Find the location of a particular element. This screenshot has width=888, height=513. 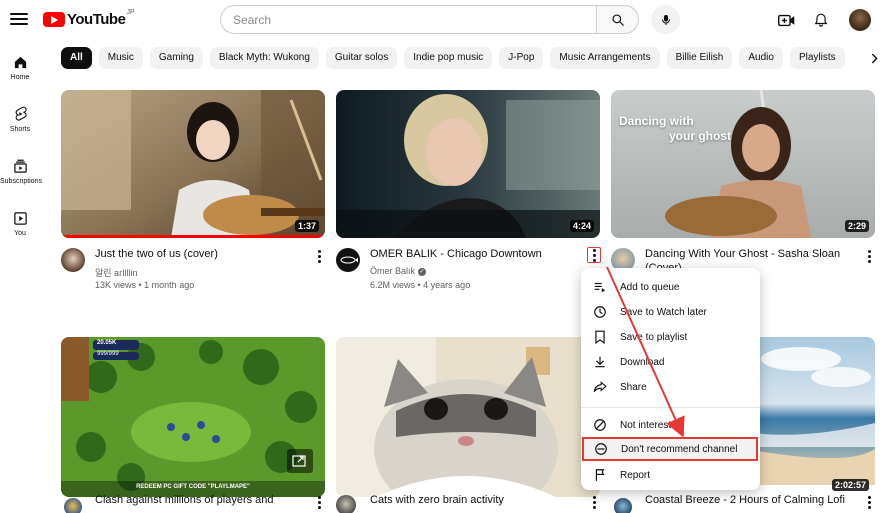

chip-all: All is located at coordinates (76, 58).